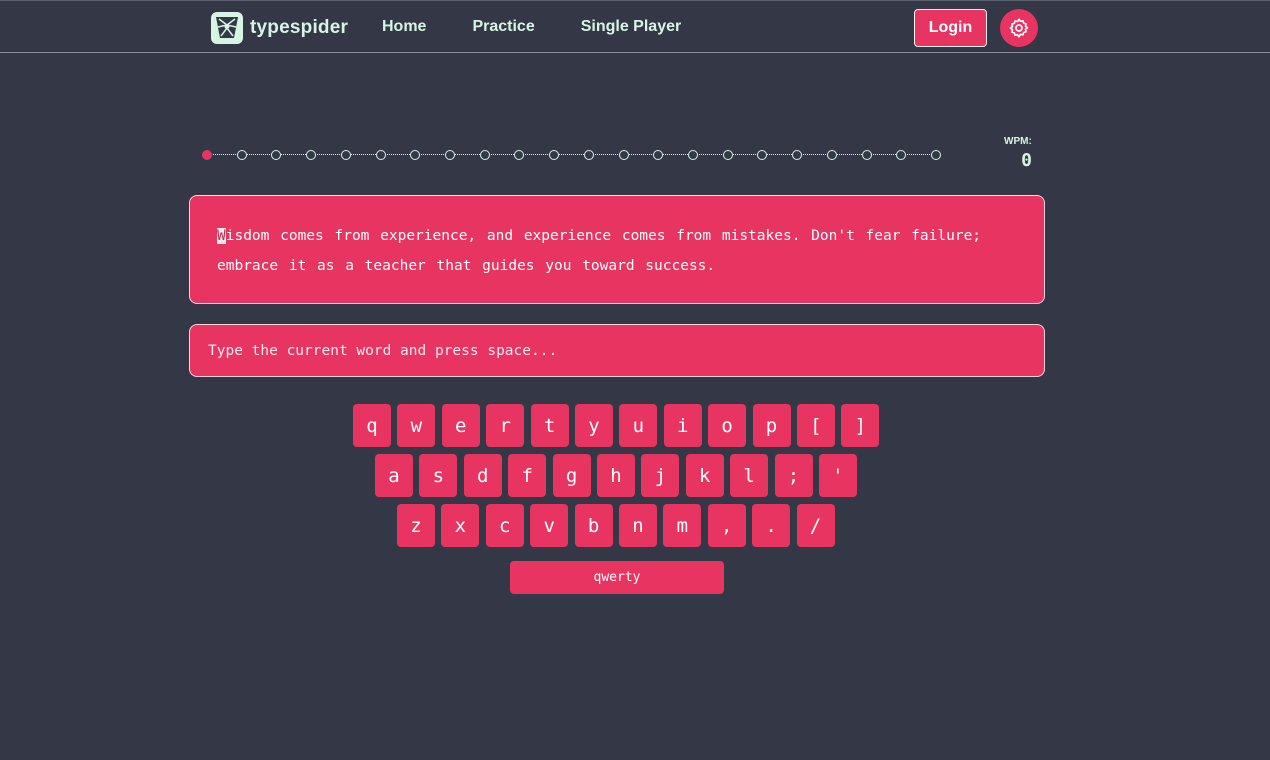  I want to click on nav-home: Home, so click(404, 27).